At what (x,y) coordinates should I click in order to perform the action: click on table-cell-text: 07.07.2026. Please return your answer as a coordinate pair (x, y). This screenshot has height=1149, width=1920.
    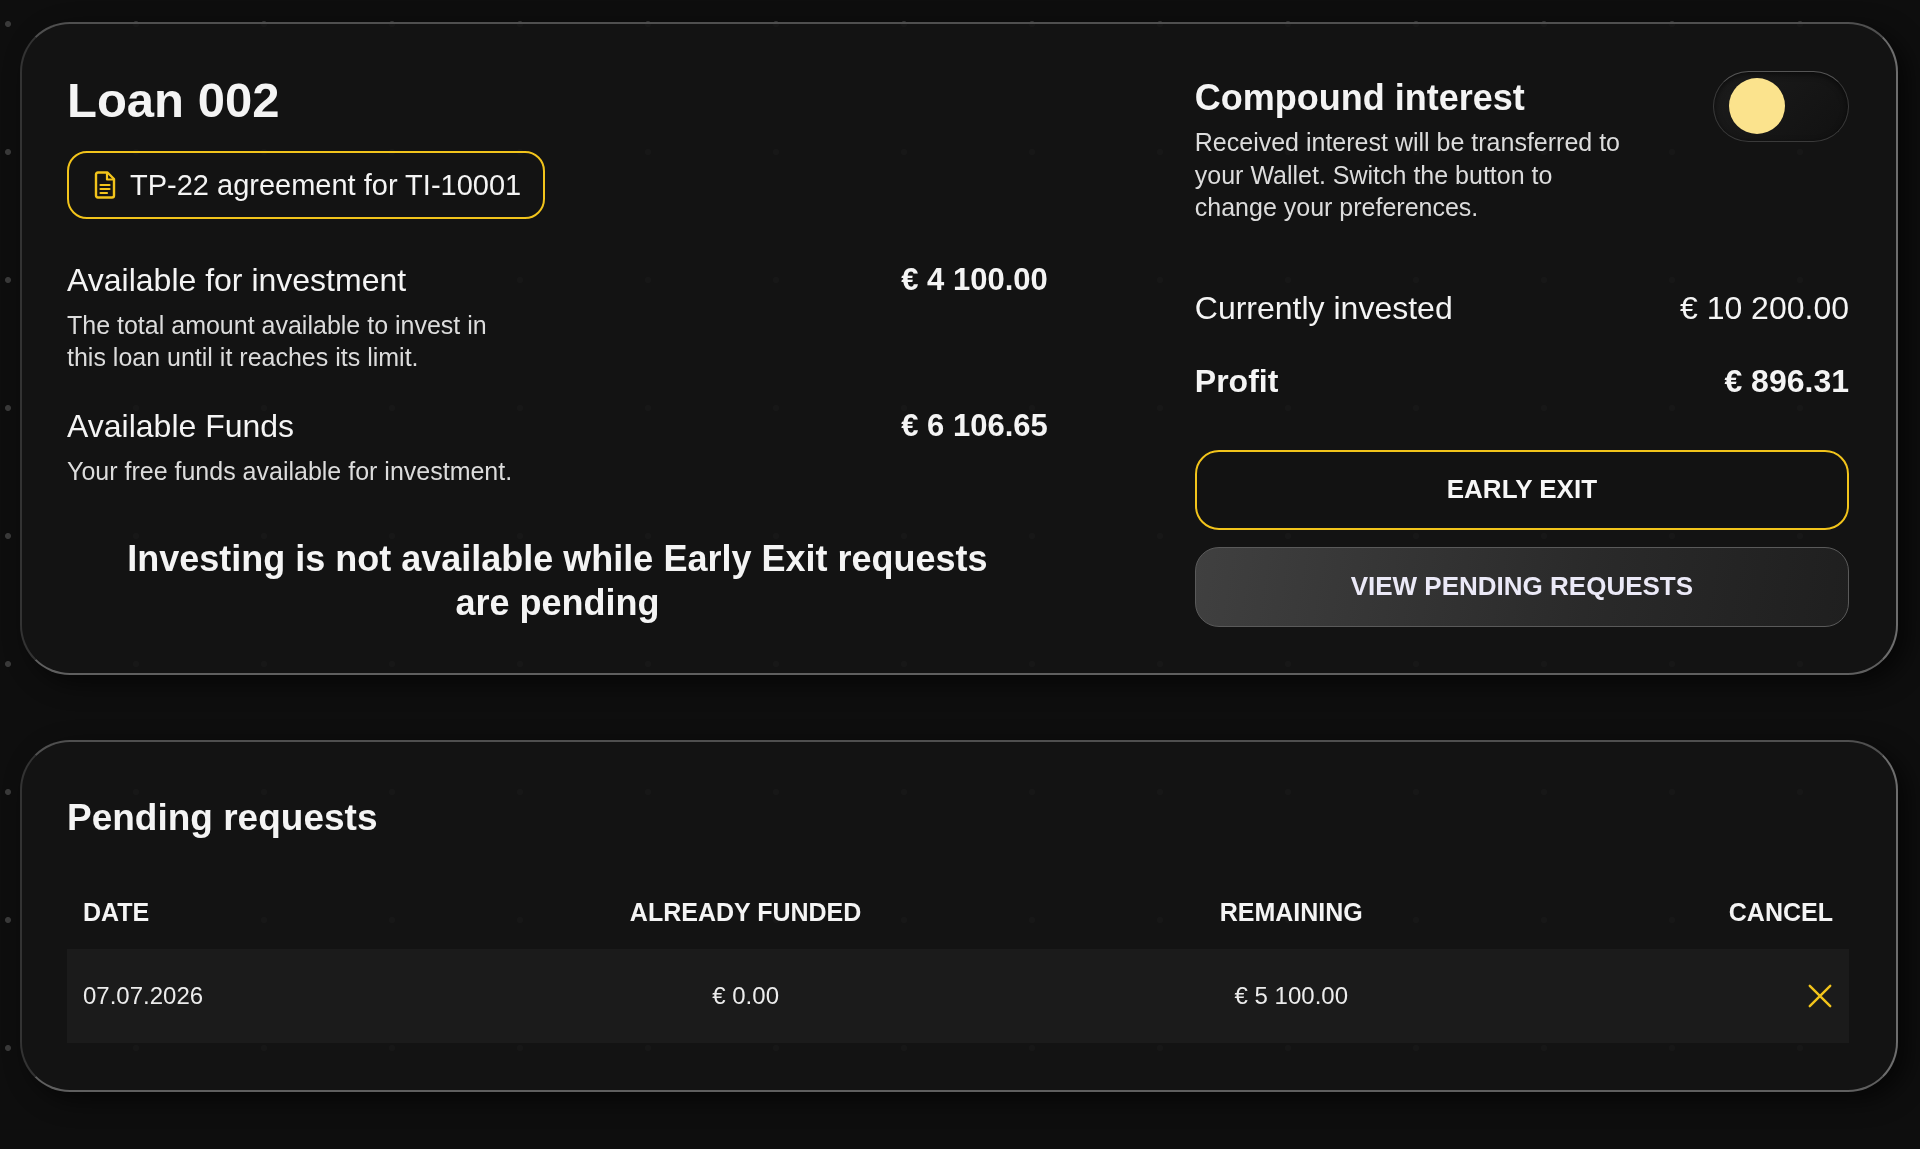
    Looking at the image, I should click on (144, 996).